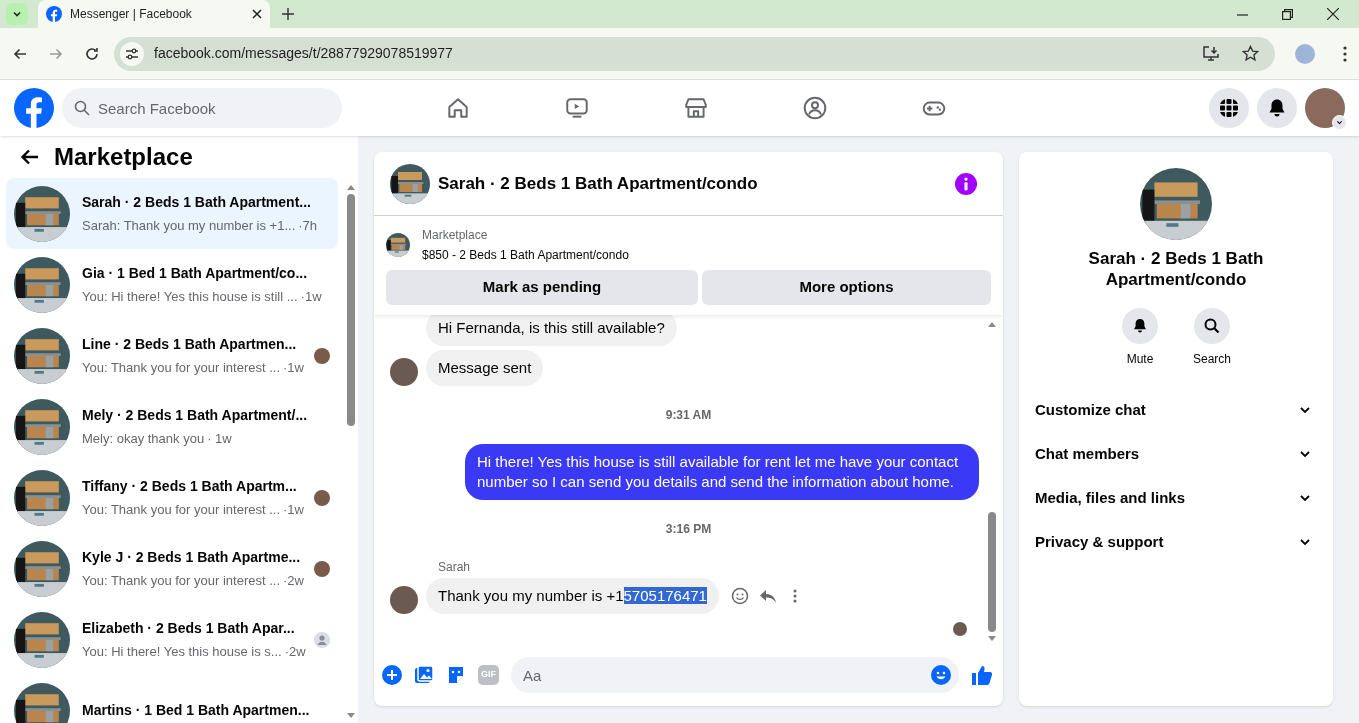 The image size is (1359, 723). Describe the element at coordinates (1211, 53) in the screenshot. I see `install-app-icon` at that location.